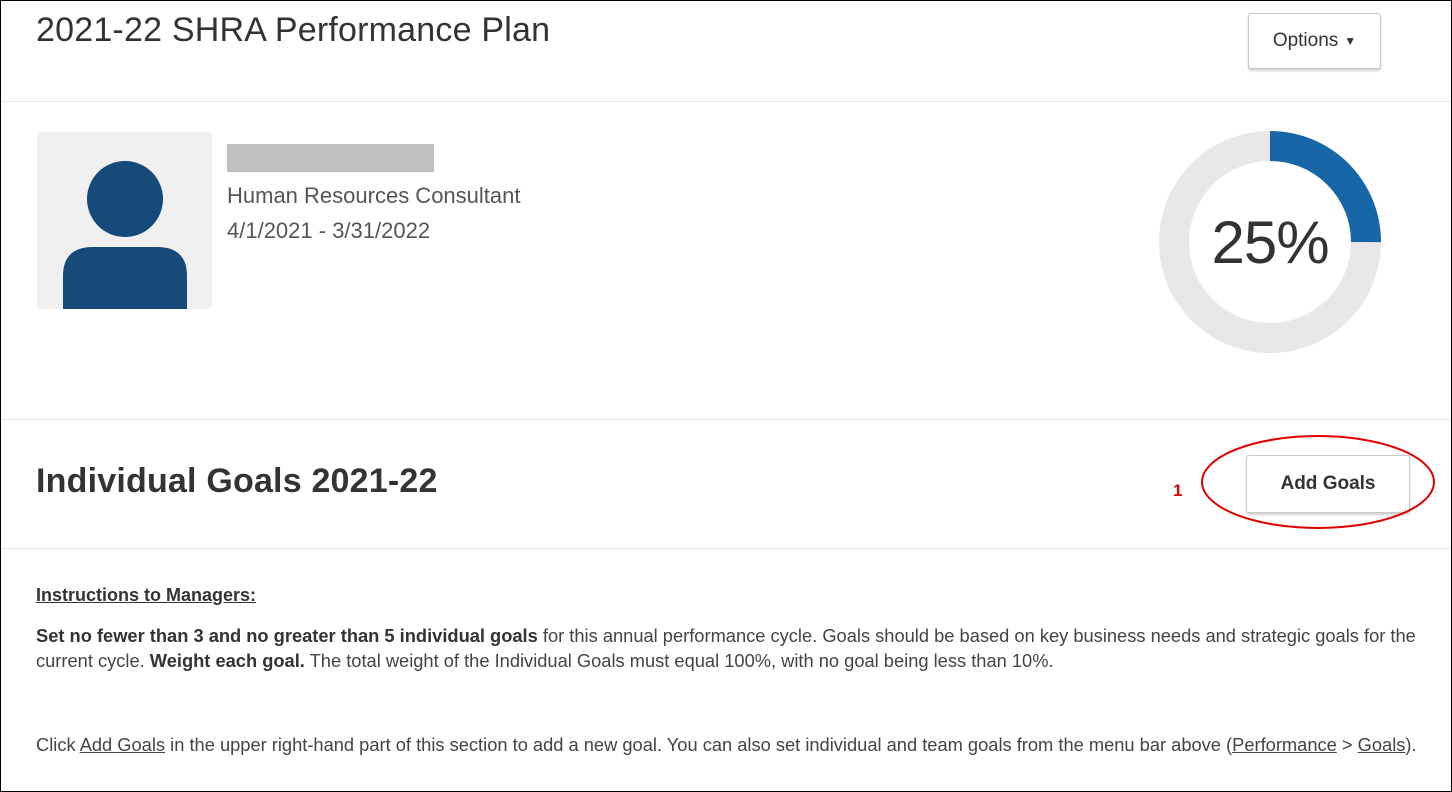  What do you see at coordinates (329, 230) in the screenshot?
I see `review-date-range: 4/1/2021 - 3/31/2022` at bounding box center [329, 230].